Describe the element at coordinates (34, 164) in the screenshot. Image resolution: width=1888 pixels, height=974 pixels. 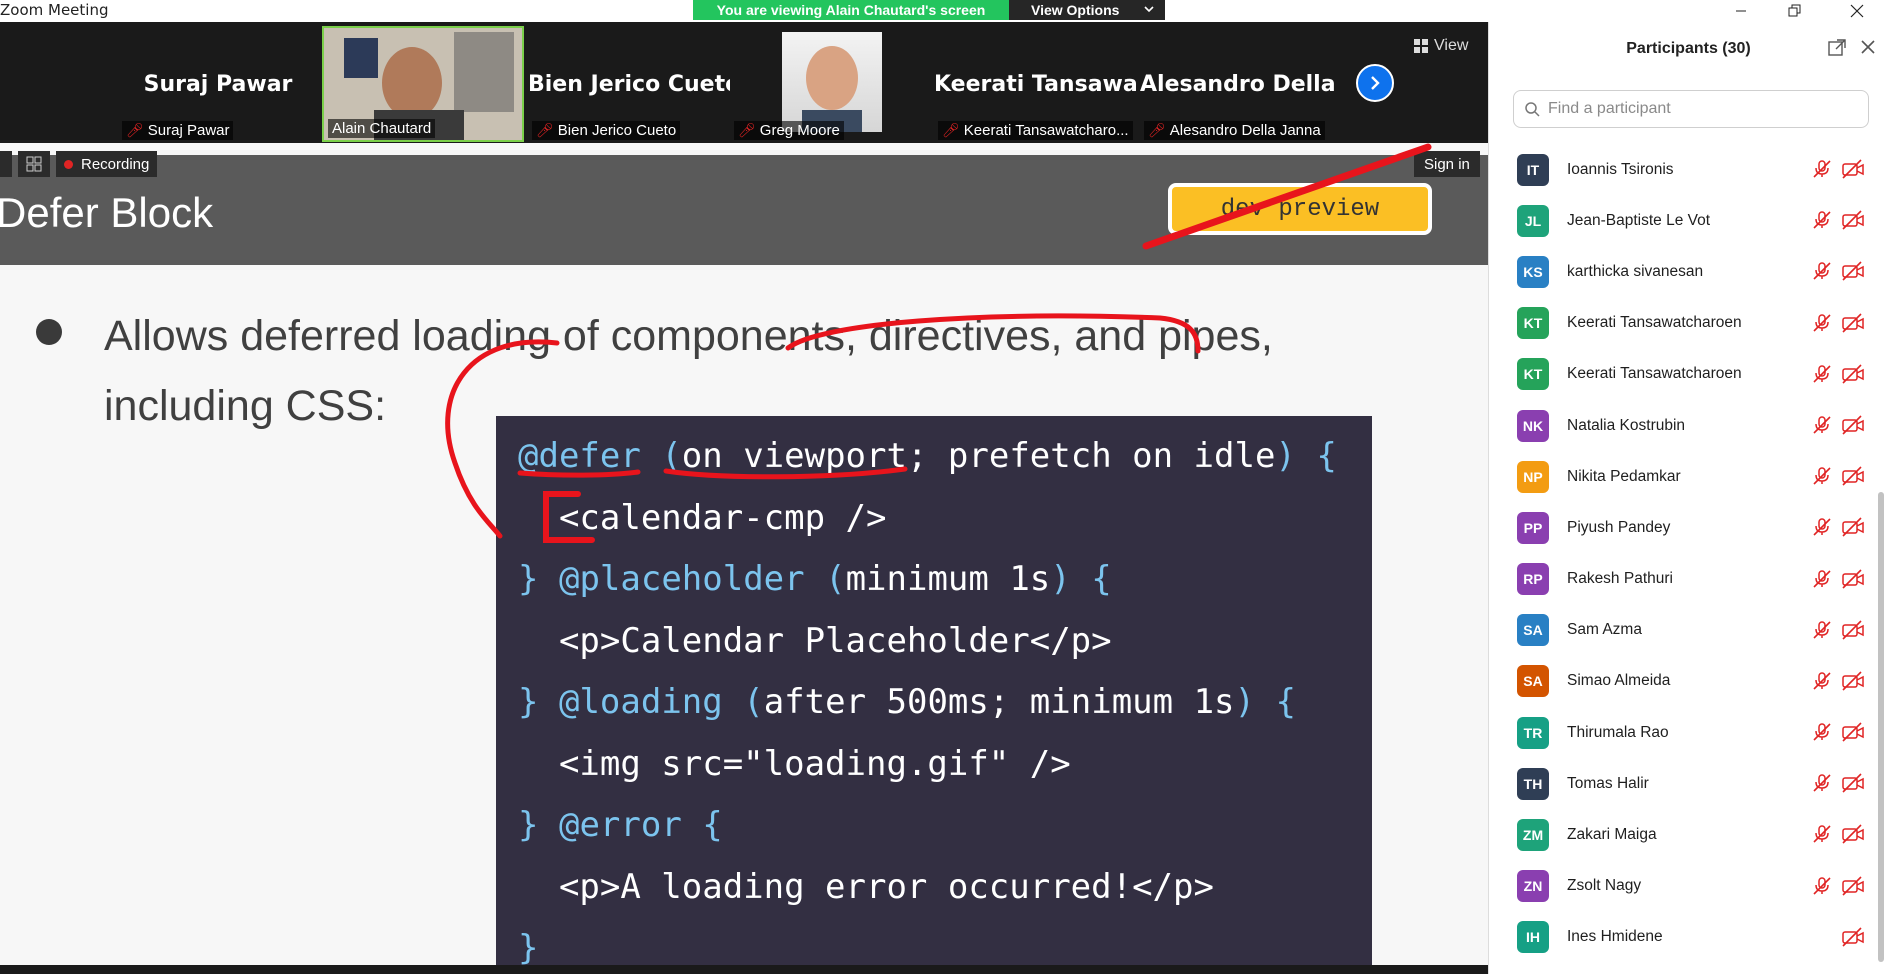
I see `layout-toggle-button` at that location.